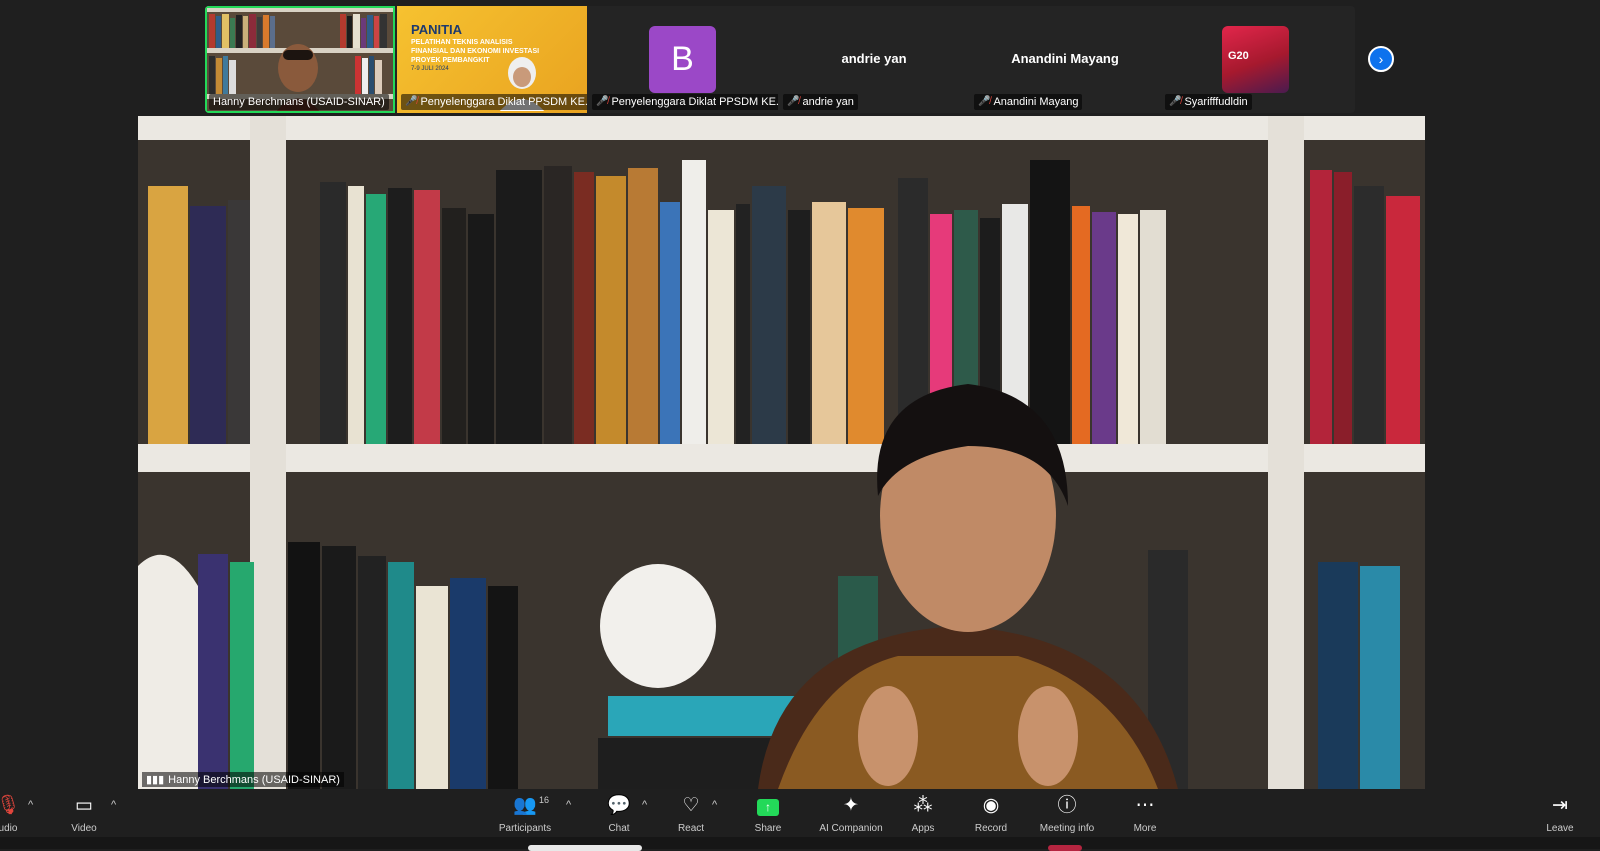 This screenshot has width=1600, height=851. Describe the element at coordinates (851, 805) in the screenshot. I see `sparkle-icon: ✦` at that location.